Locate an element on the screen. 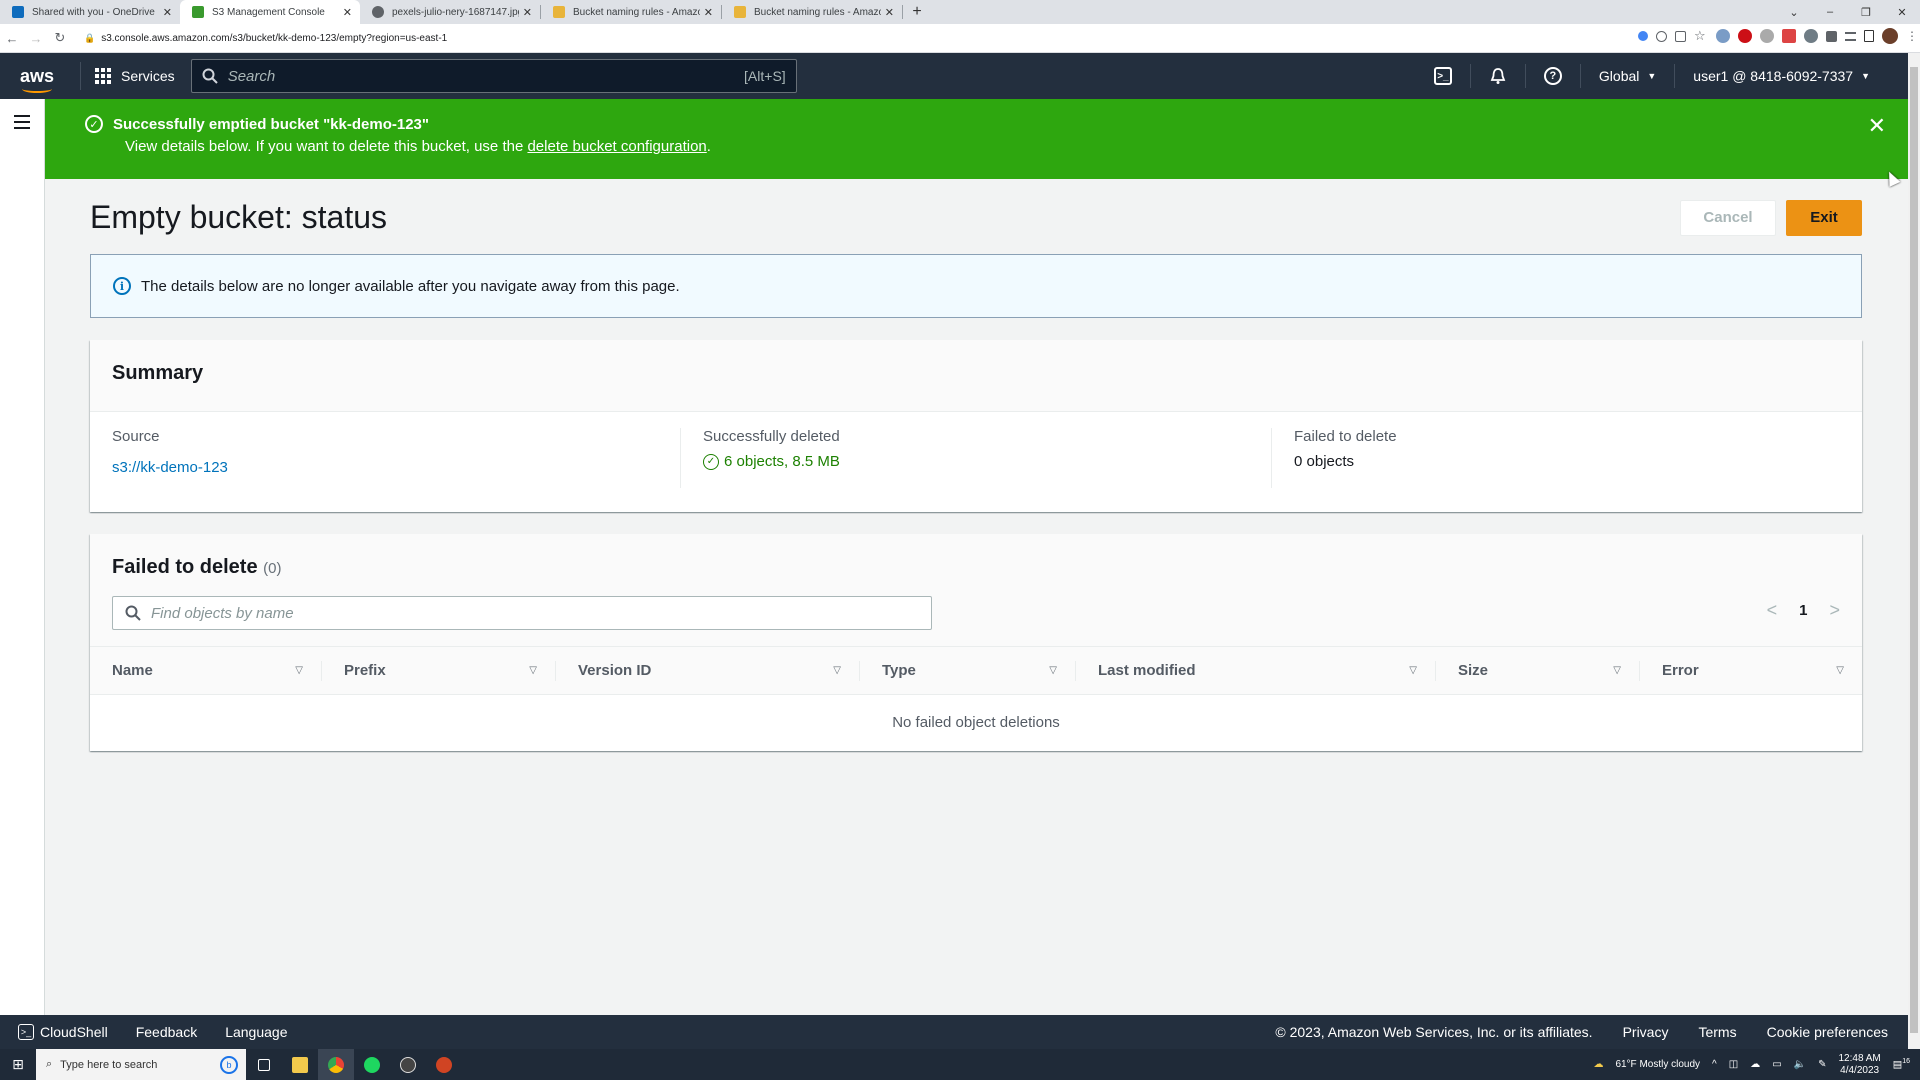 Image resolution: width=1920 pixels, height=1080 pixels. powerpoint-icon is located at coordinates (444, 1064).